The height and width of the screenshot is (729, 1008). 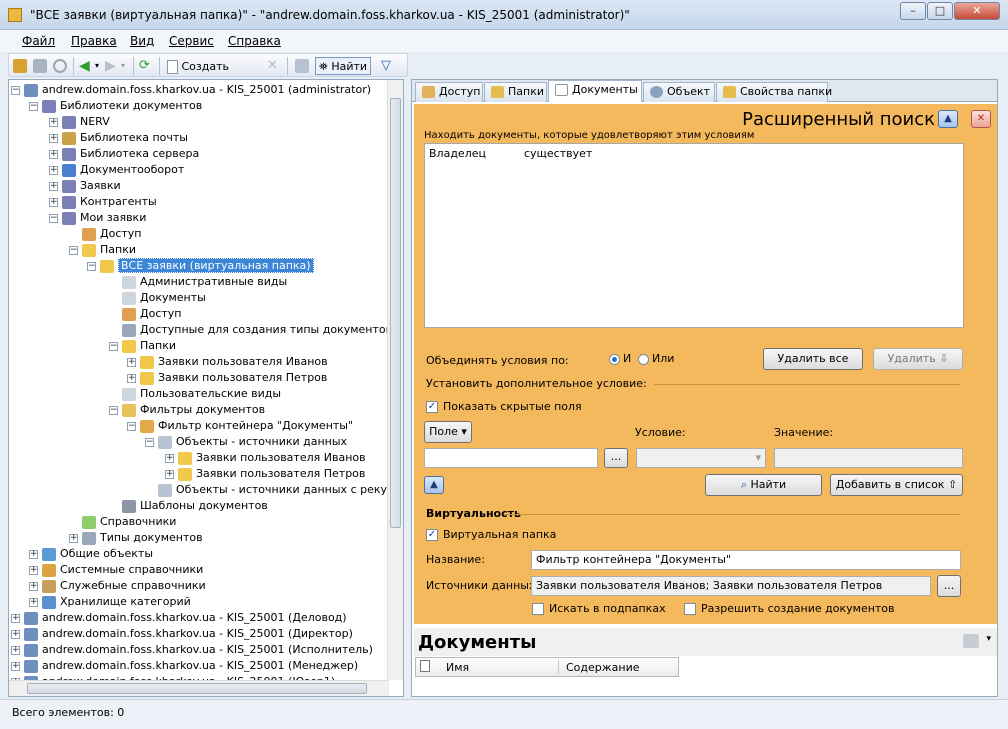 What do you see at coordinates (20, 66) in the screenshot?
I see `library-icon` at bounding box center [20, 66].